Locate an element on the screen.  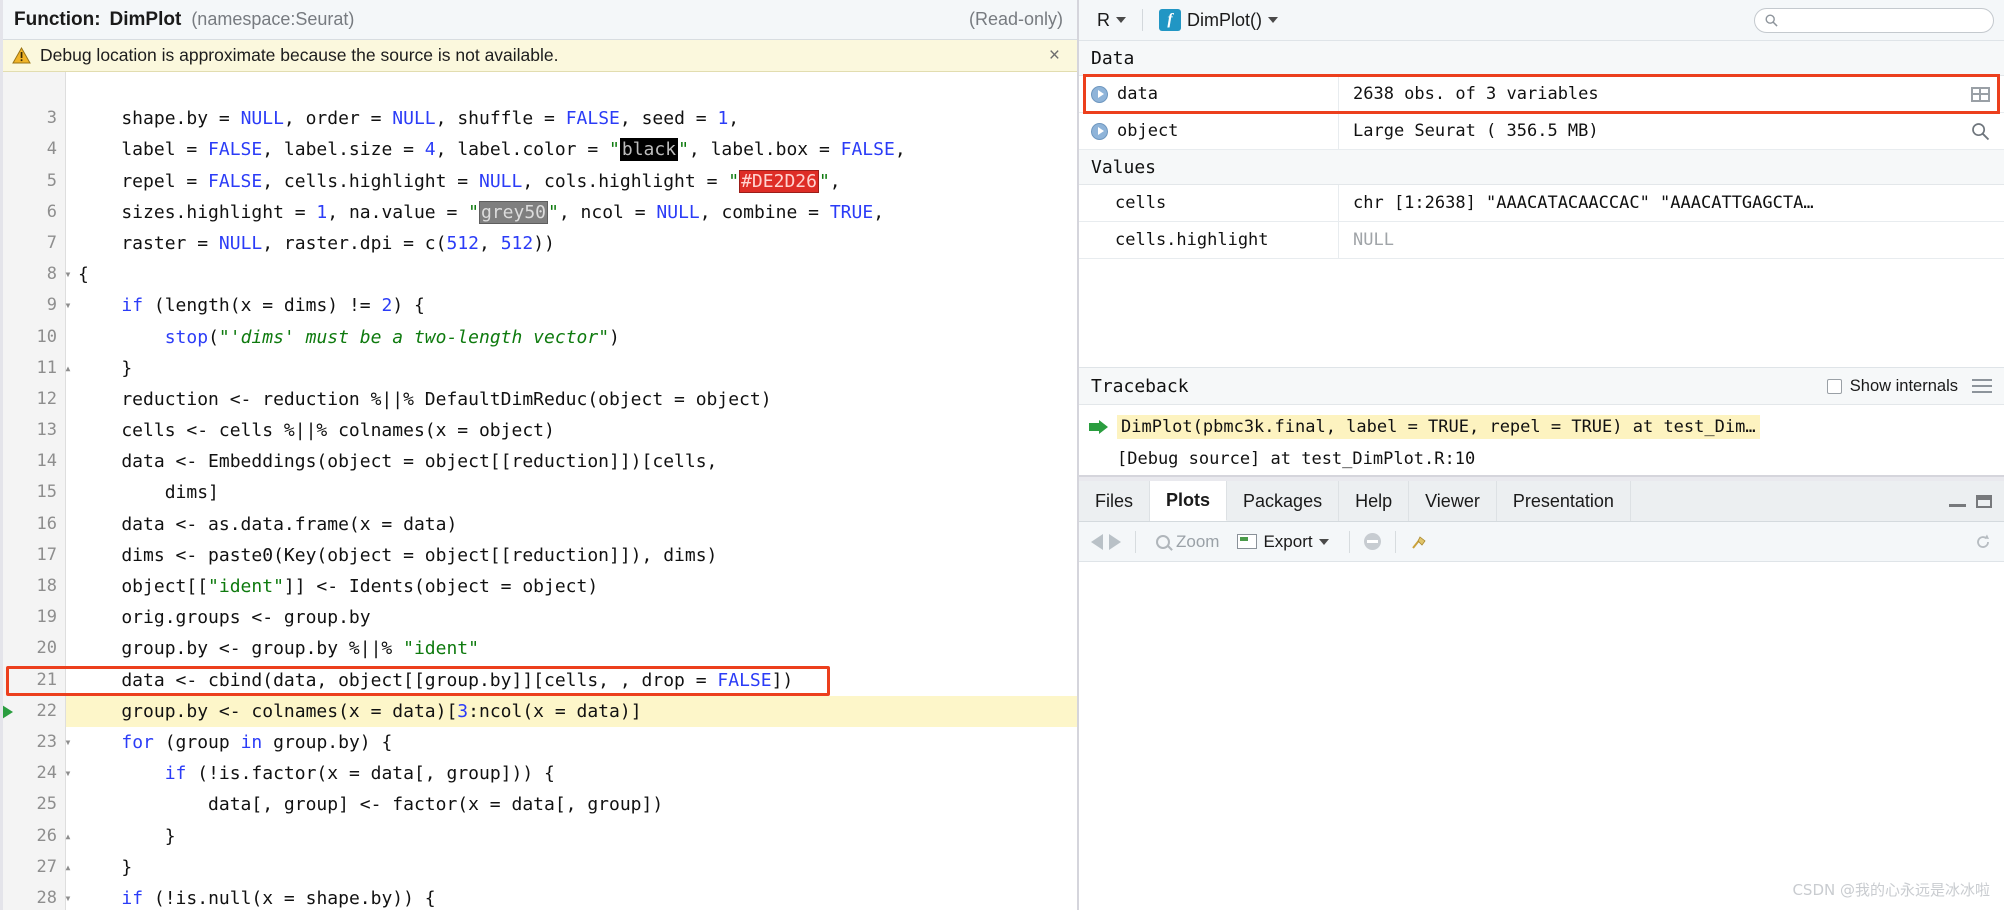
scope-selector: f DimPlot() is located at coordinates (1218, 20).